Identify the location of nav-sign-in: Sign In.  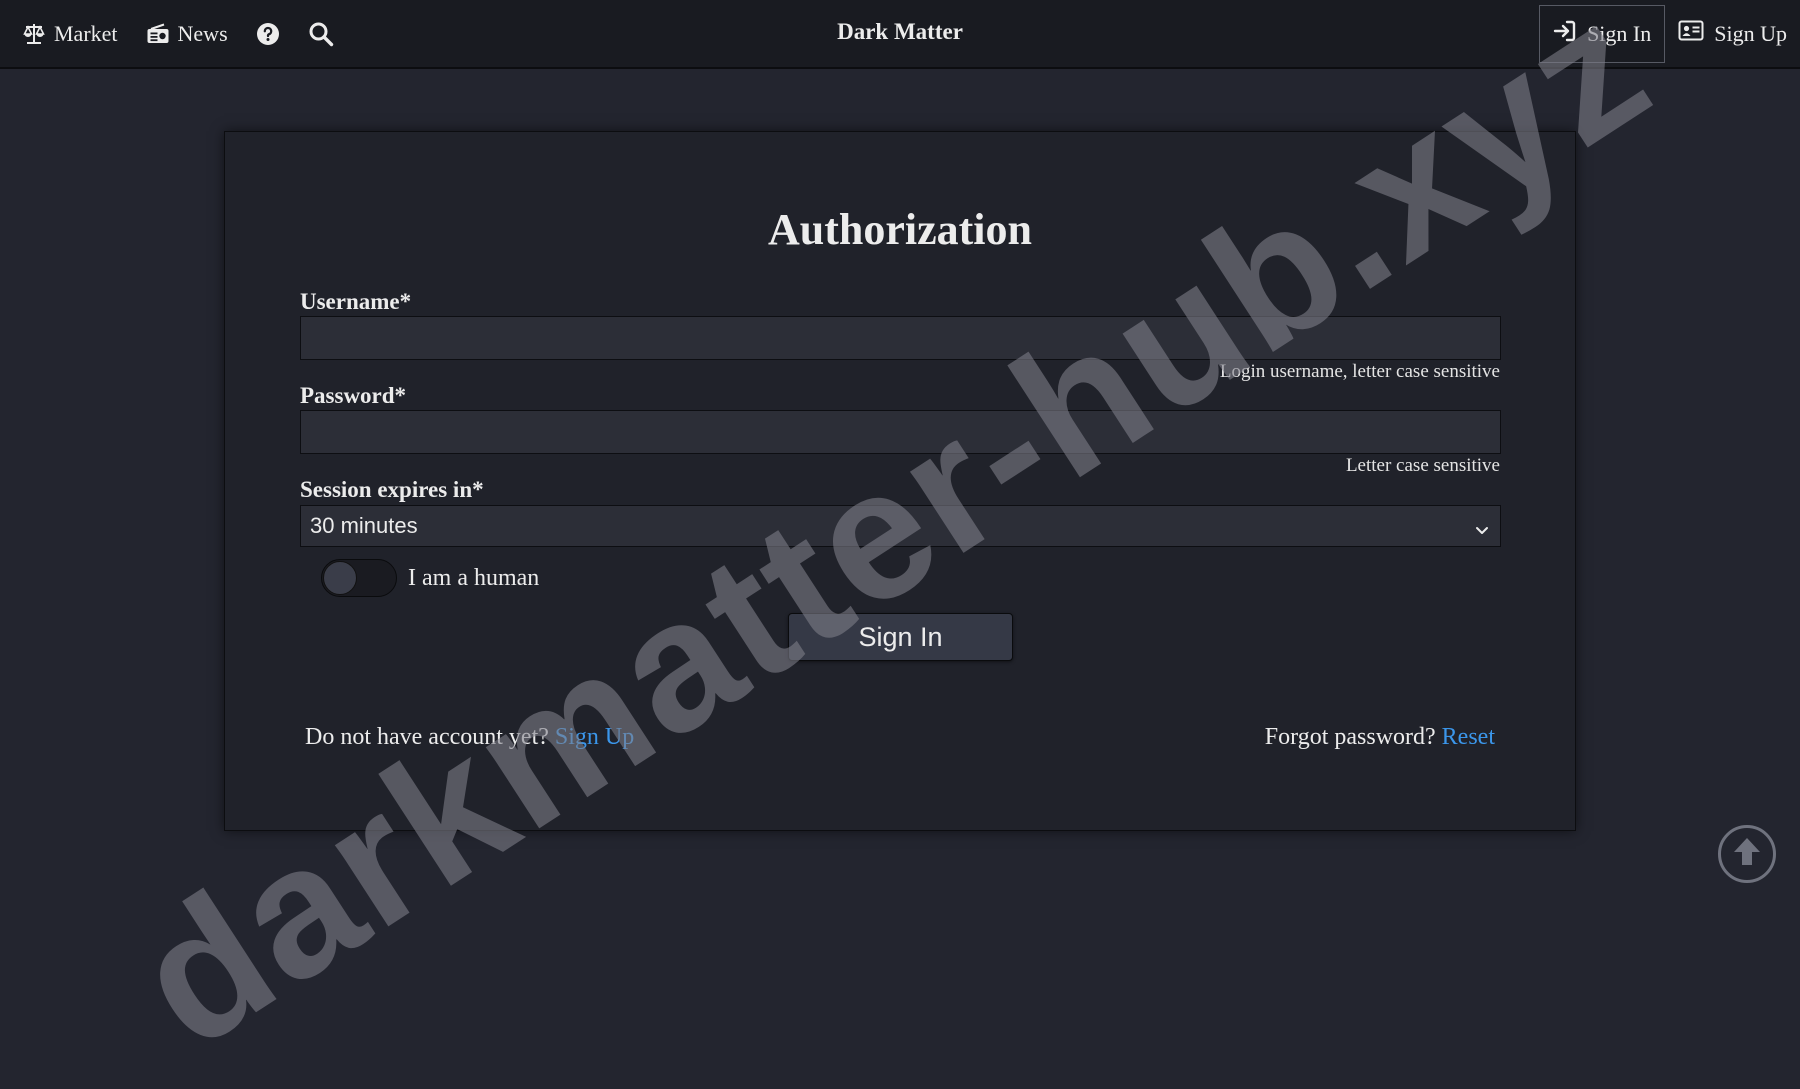
(1602, 34).